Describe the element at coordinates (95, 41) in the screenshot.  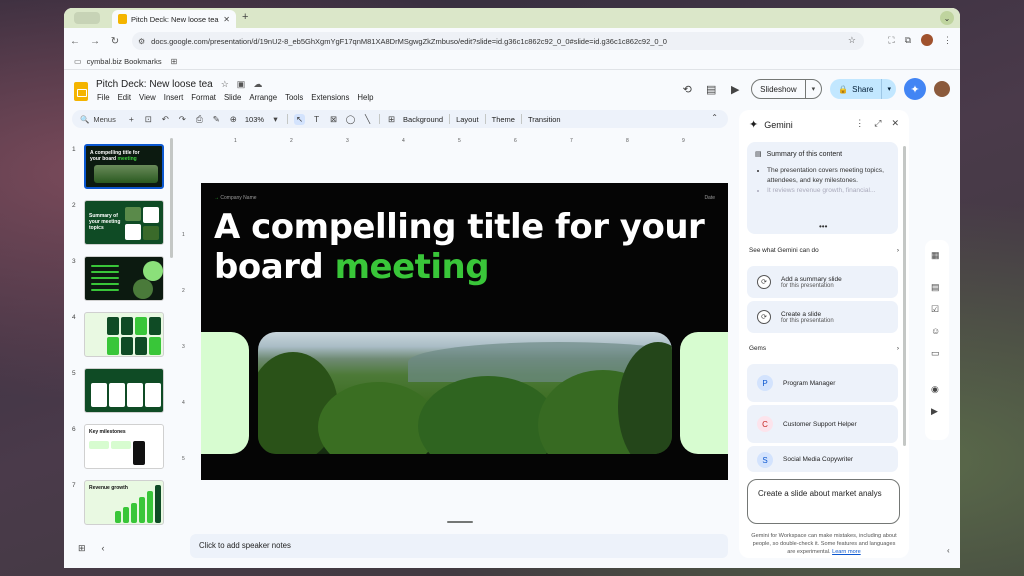
I see `forward-arrow-icon: →` at that location.